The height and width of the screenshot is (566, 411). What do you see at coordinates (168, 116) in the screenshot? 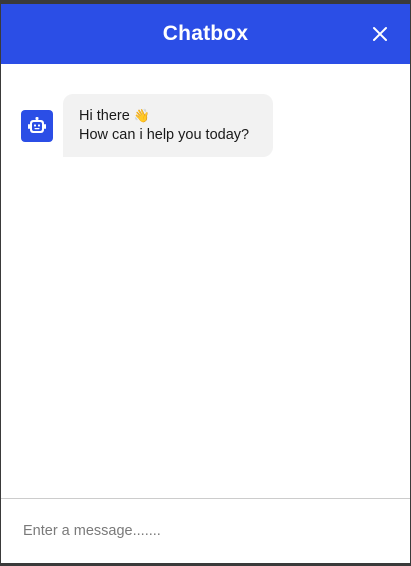
I see `message-line-1: Hi there 👋` at bounding box center [168, 116].